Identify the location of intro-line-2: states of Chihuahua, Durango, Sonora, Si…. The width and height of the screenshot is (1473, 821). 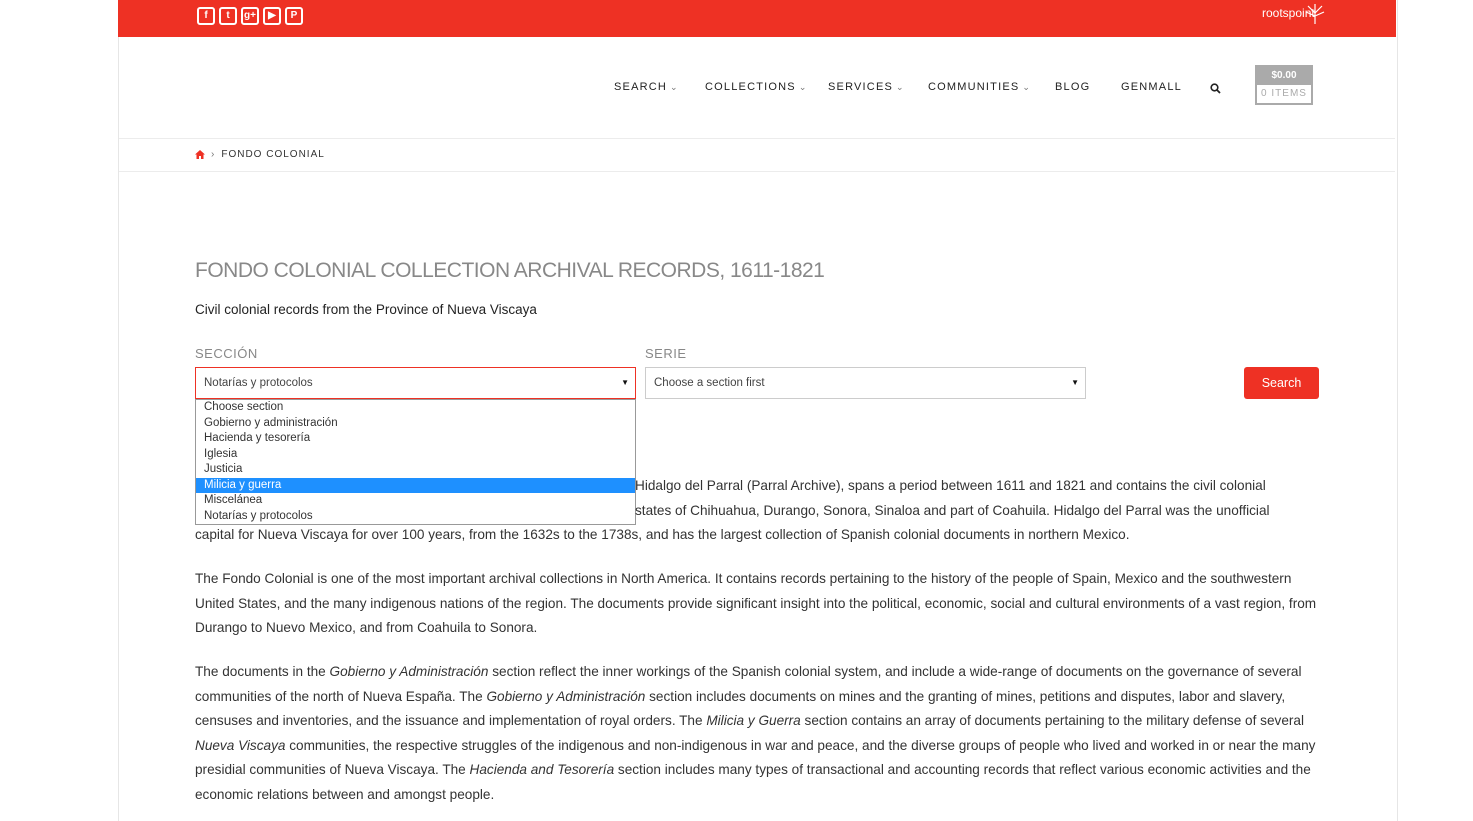
(952, 510).